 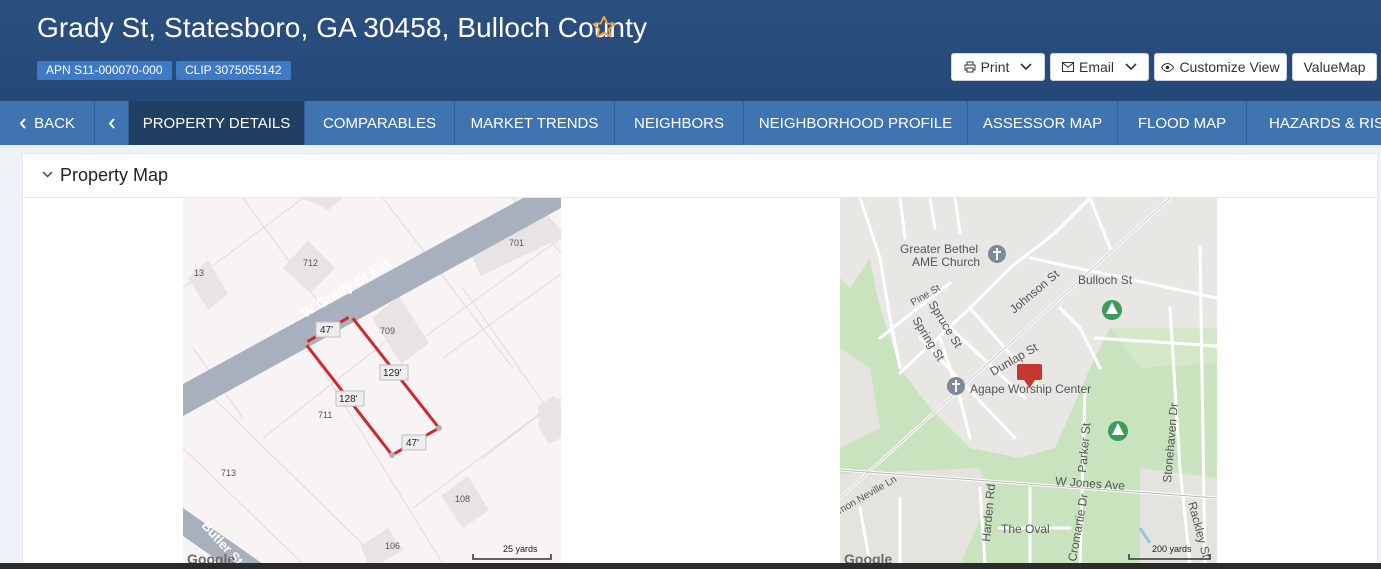 I want to click on favorite-star-icon, so click(x=604, y=27).